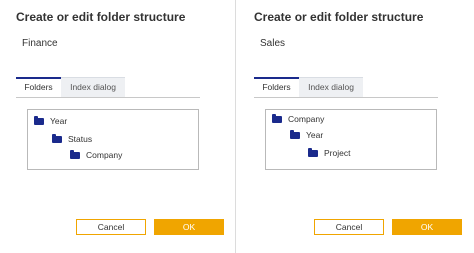  What do you see at coordinates (40, 43) in the screenshot?
I see `structure-name: Finance` at bounding box center [40, 43].